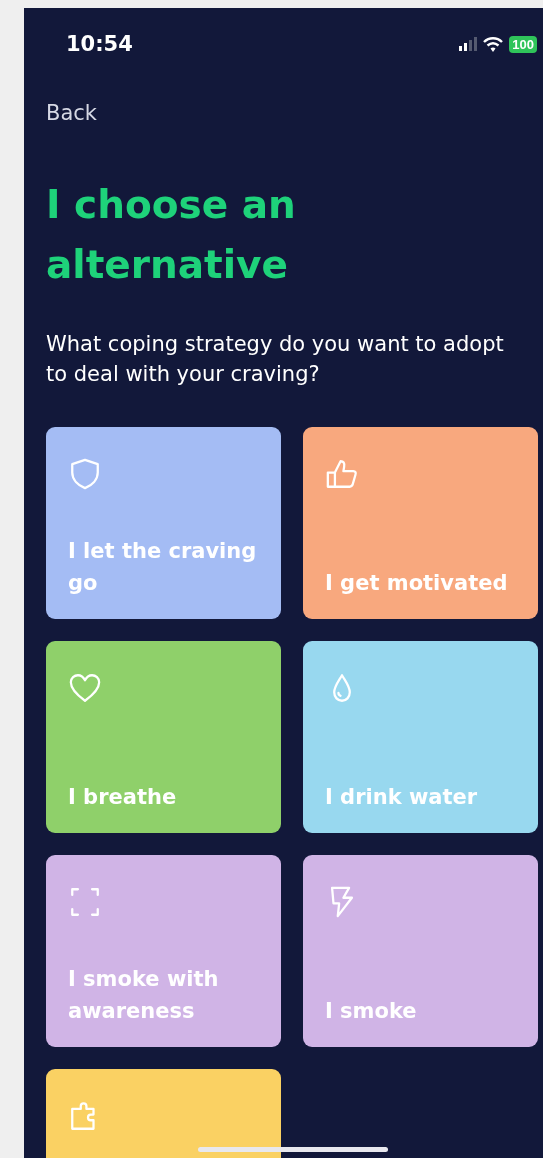 This screenshot has width=543, height=1158. Describe the element at coordinates (163, 523) in the screenshot. I see `option-card: I let the craving go` at that location.